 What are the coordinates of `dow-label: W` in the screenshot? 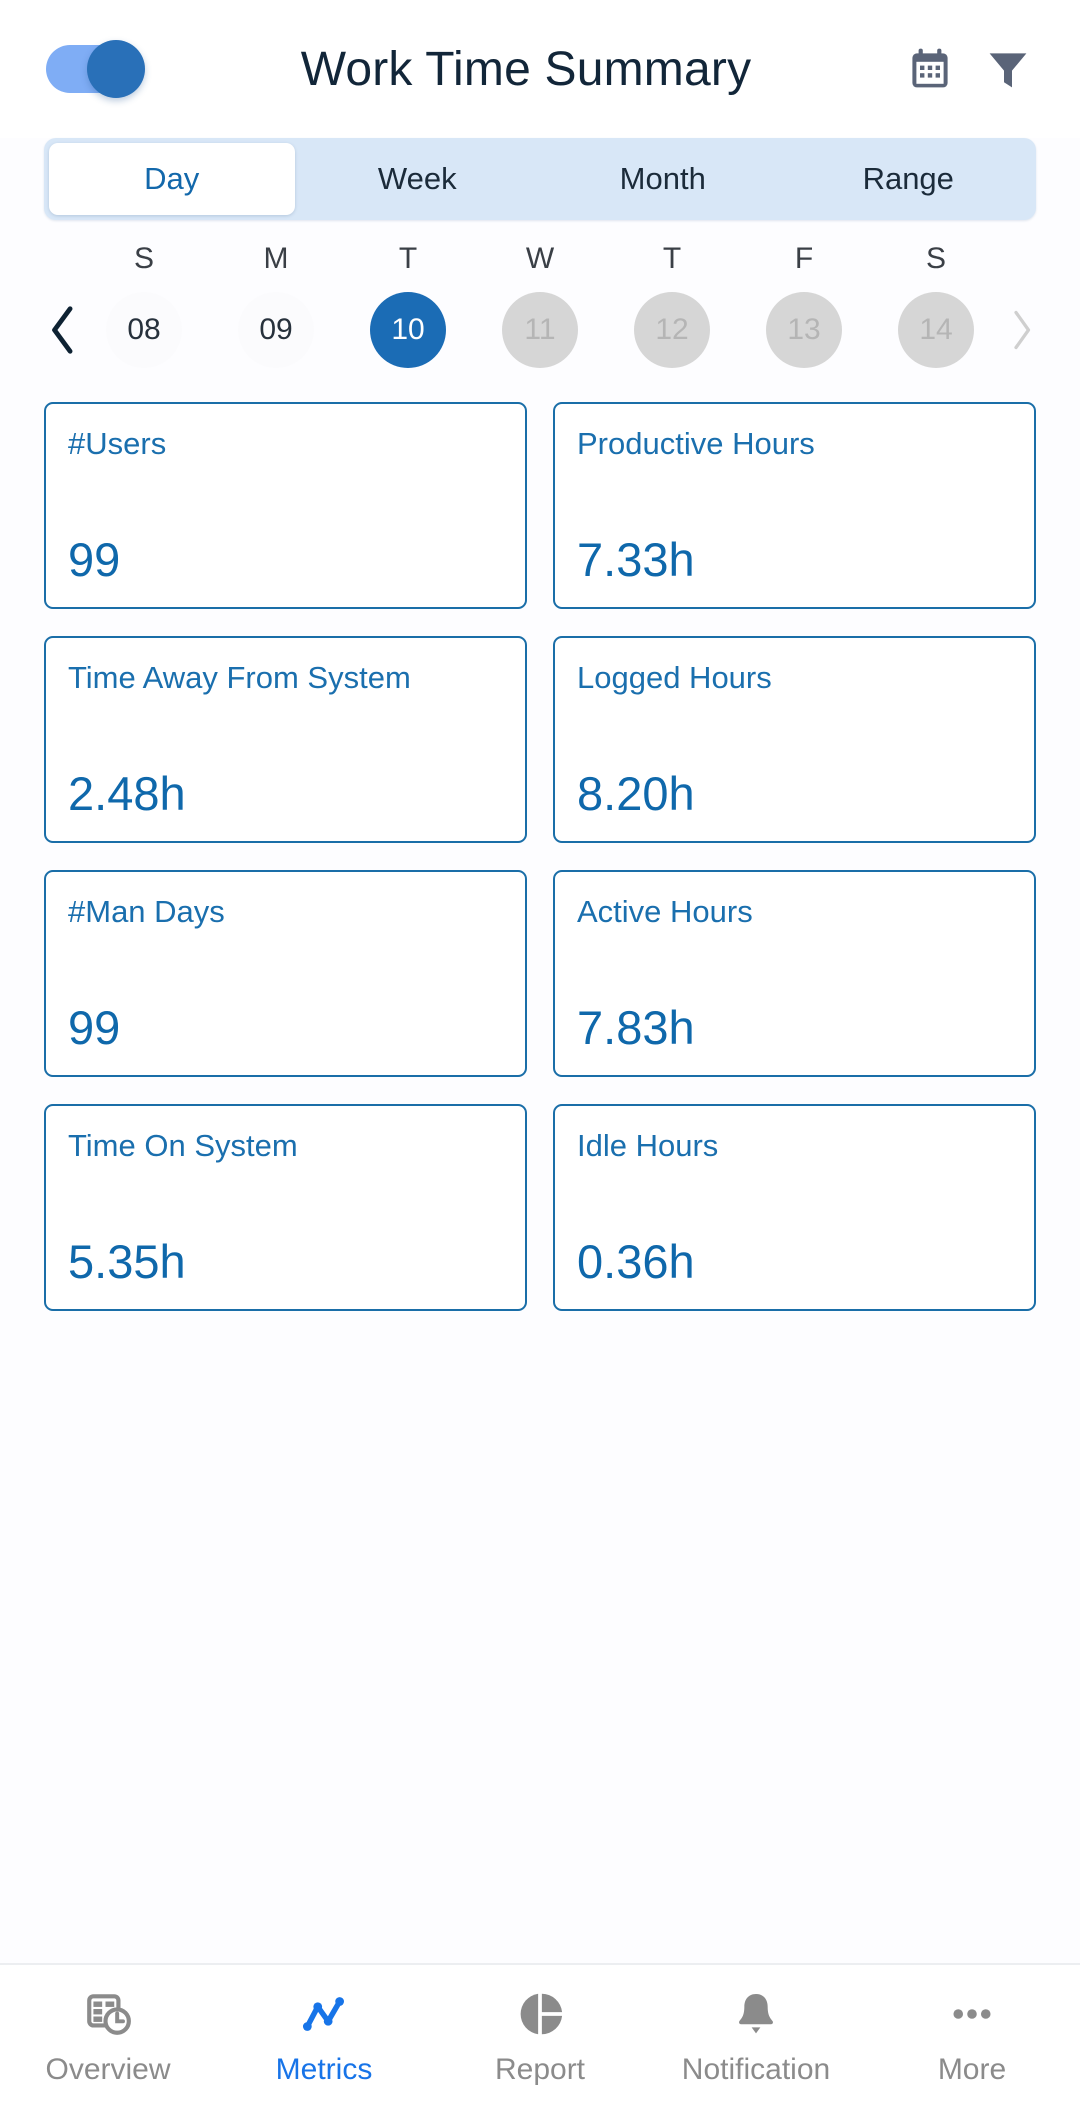 It's located at (540, 258).